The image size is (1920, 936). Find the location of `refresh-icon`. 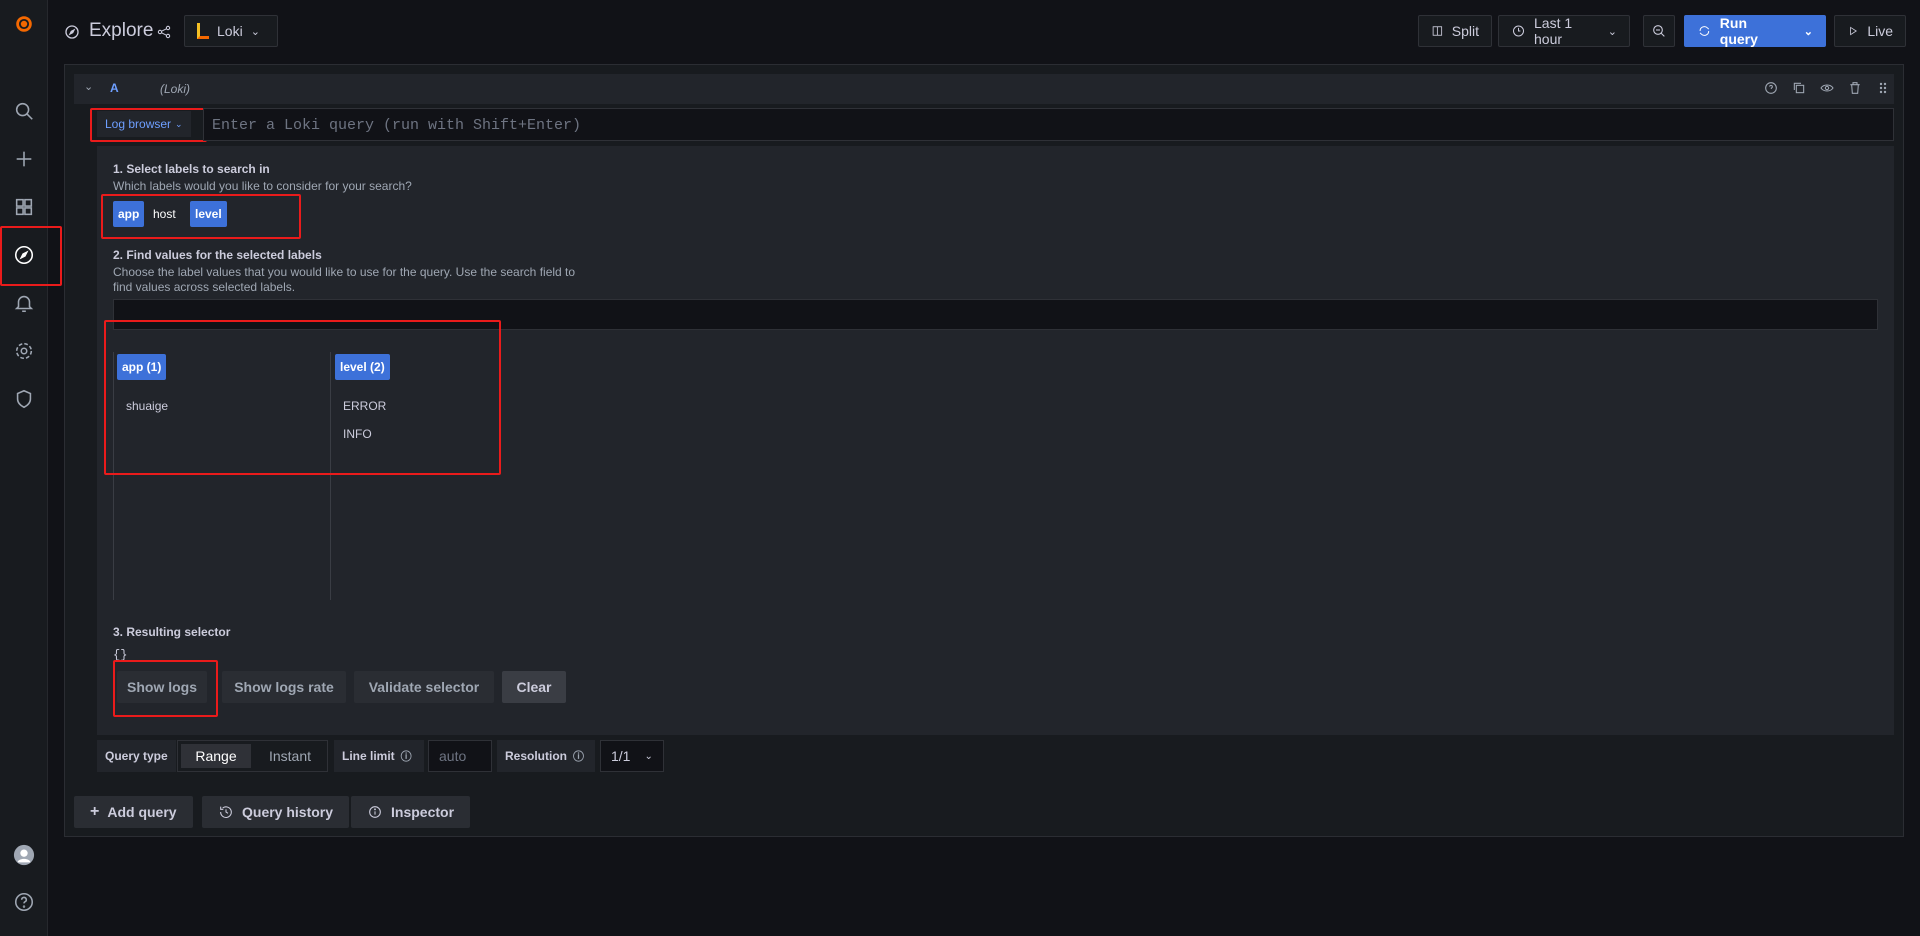

refresh-icon is located at coordinates (1704, 31).